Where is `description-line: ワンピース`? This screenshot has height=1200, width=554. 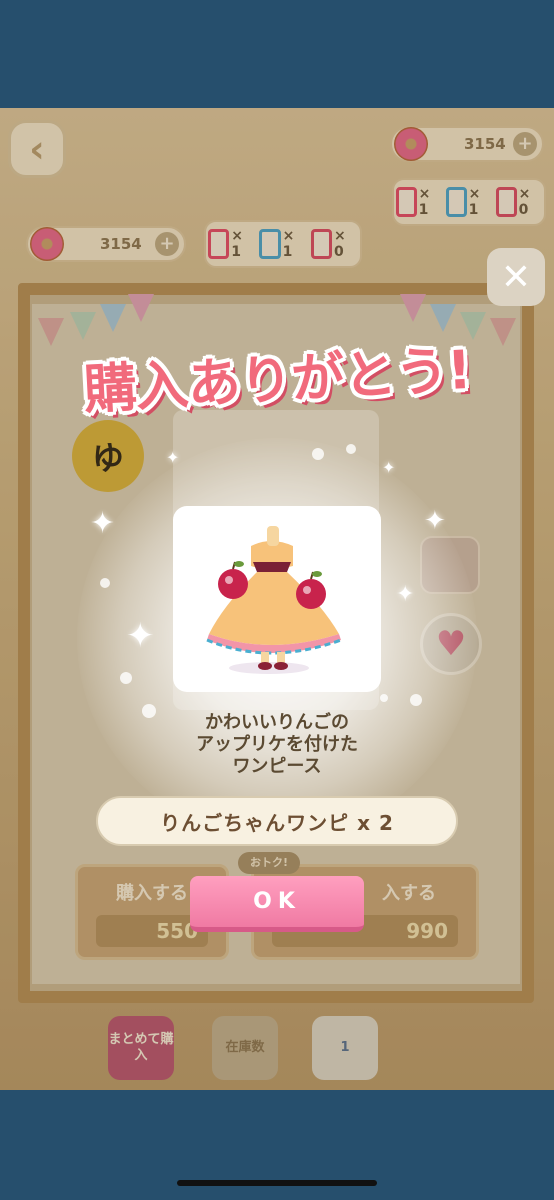
description-line: ワンピース is located at coordinates (277, 766).